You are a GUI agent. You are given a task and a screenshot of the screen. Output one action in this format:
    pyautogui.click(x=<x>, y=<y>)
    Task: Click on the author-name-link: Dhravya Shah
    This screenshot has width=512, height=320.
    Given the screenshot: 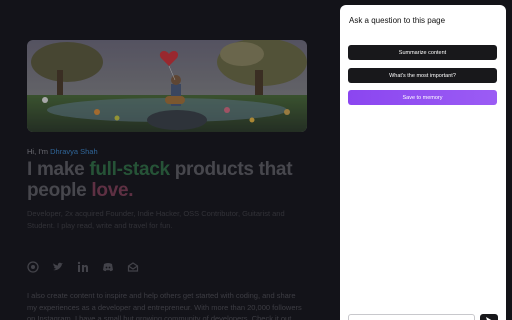 What is the action you would take?
    pyautogui.click(x=74, y=151)
    